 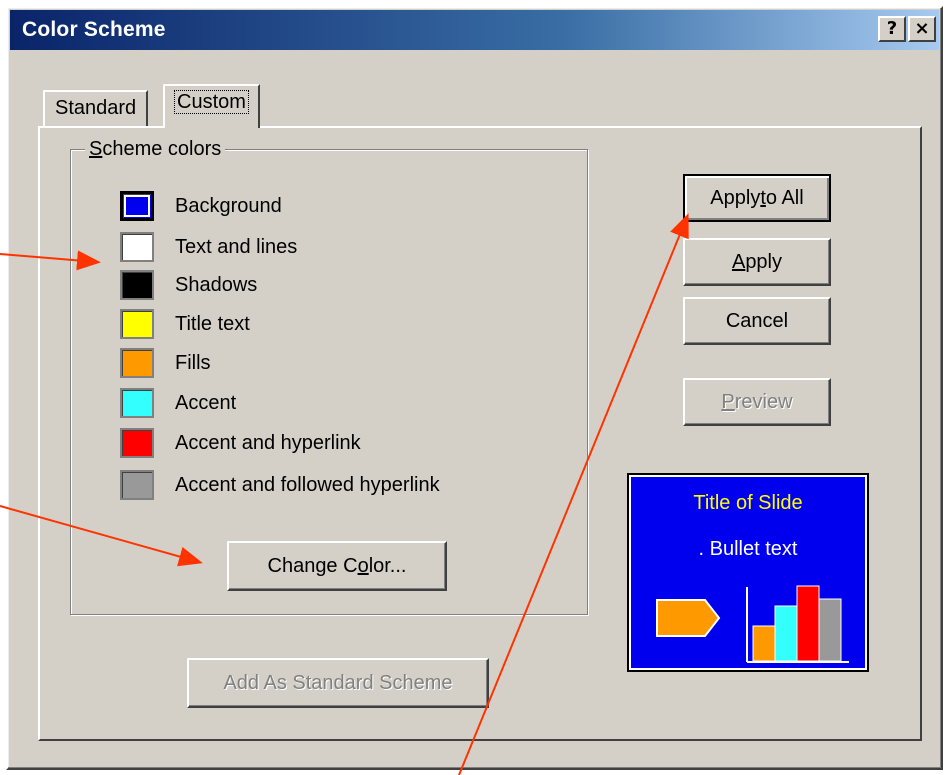 What do you see at coordinates (212, 324) in the screenshot?
I see `color-swatch-label: Title text` at bounding box center [212, 324].